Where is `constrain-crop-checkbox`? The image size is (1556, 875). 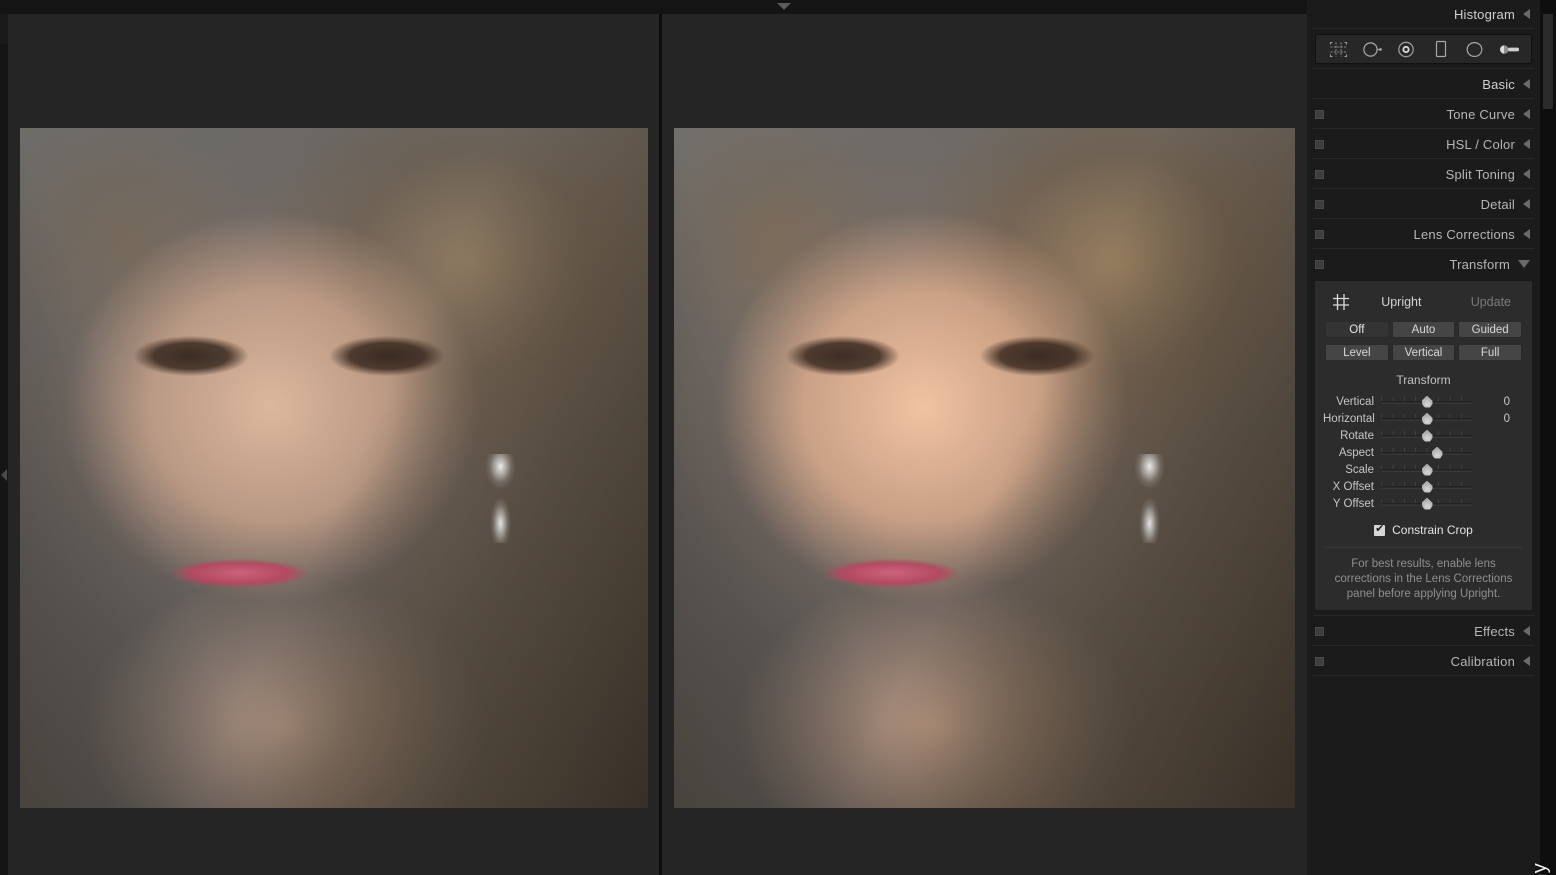
constrain-crop-checkbox is located at coordinates (1380, 529).